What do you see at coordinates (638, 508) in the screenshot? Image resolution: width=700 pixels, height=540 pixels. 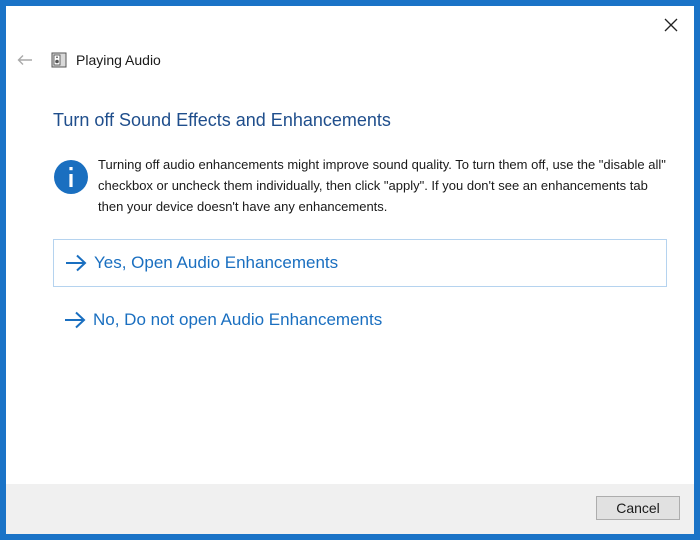 I see `cancel-button: Cancel` at bounding box center [638, 508].